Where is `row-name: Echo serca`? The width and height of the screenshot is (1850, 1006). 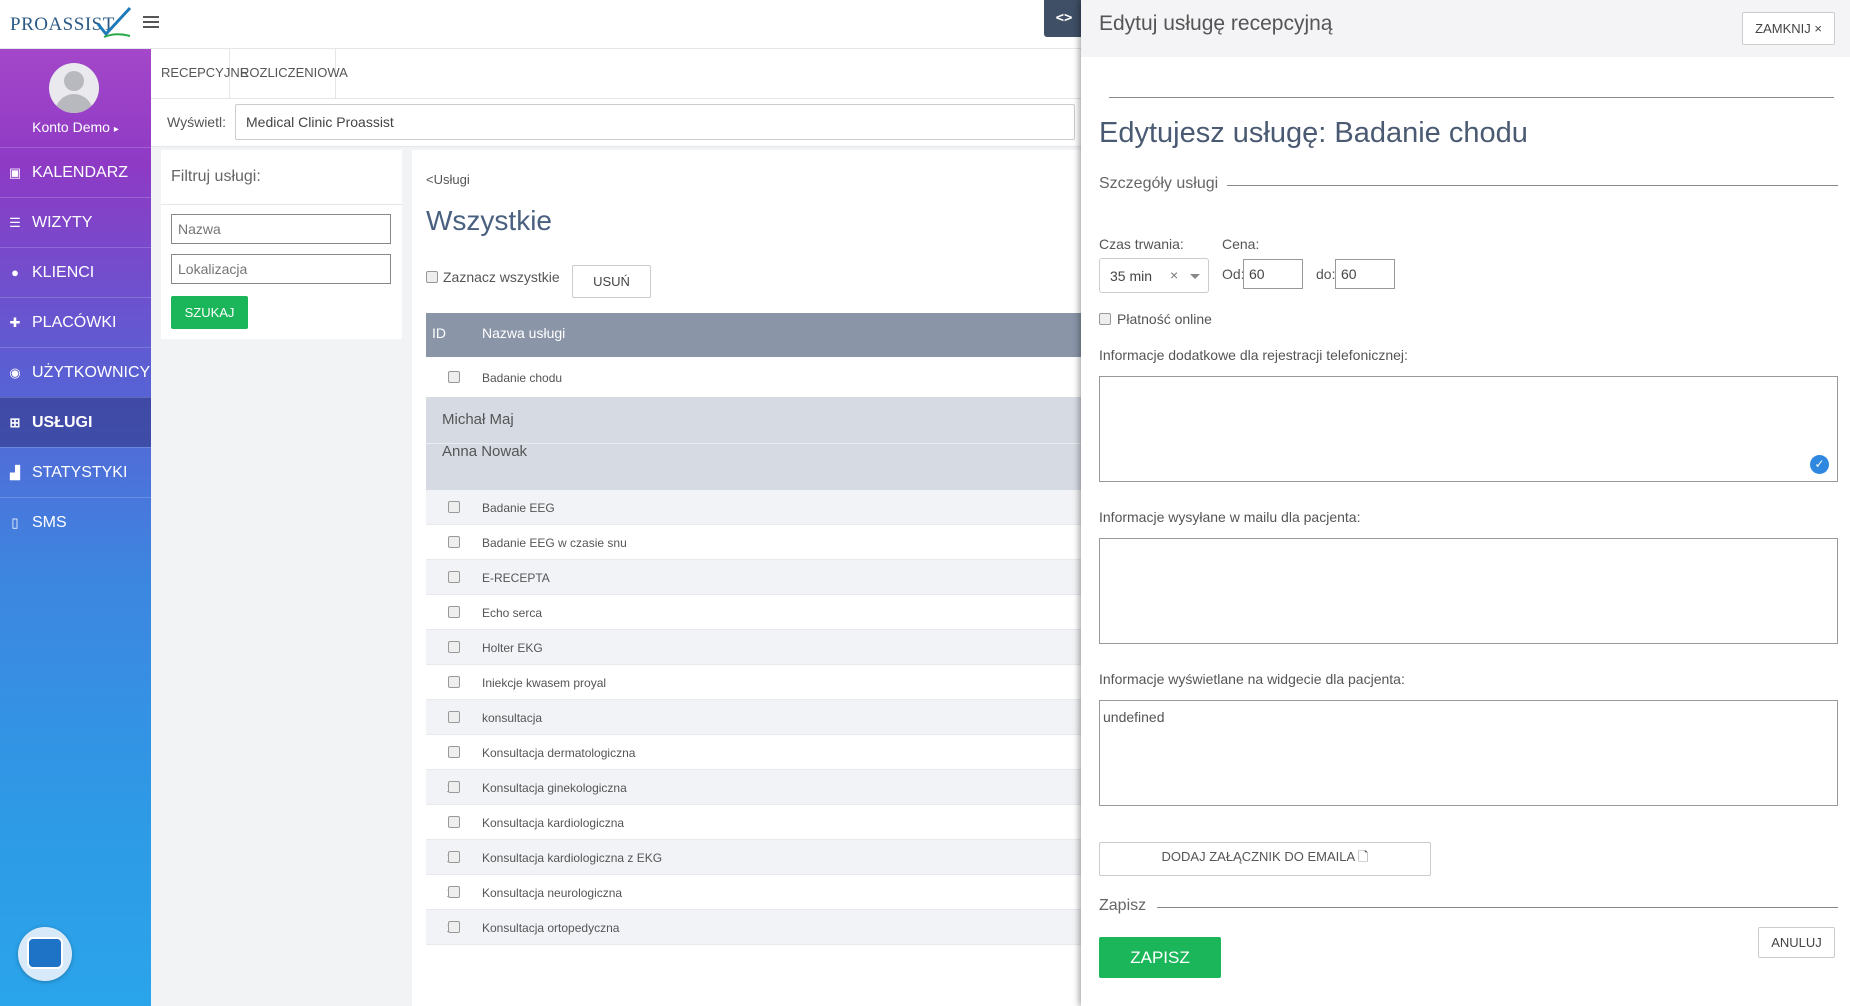
row-name: Echo serca is located at coordinates (512, 613).